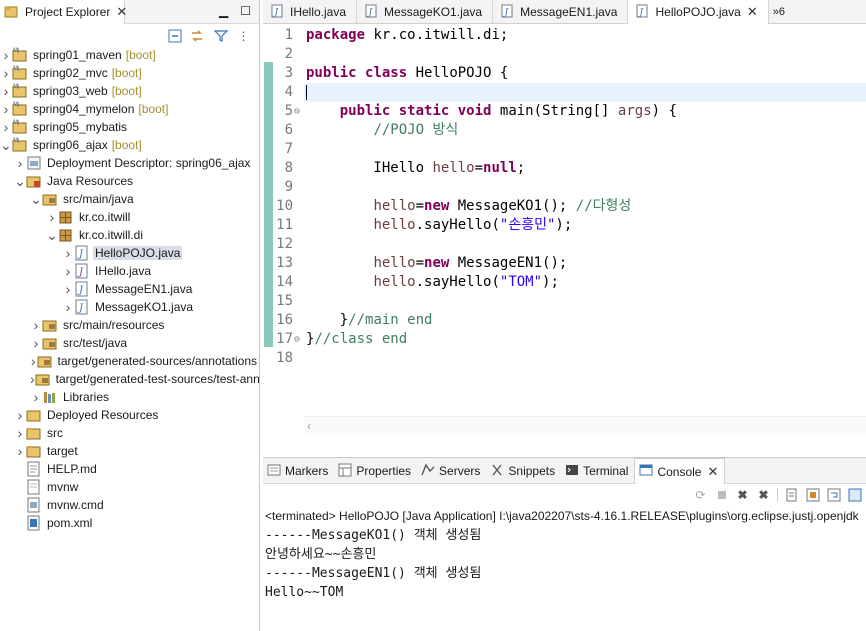 This screenshot has height=631, width=866. Describe the element at coordinates (129, 271) in the screenshot. I see `tree-item: › J IHello.java` at that location.